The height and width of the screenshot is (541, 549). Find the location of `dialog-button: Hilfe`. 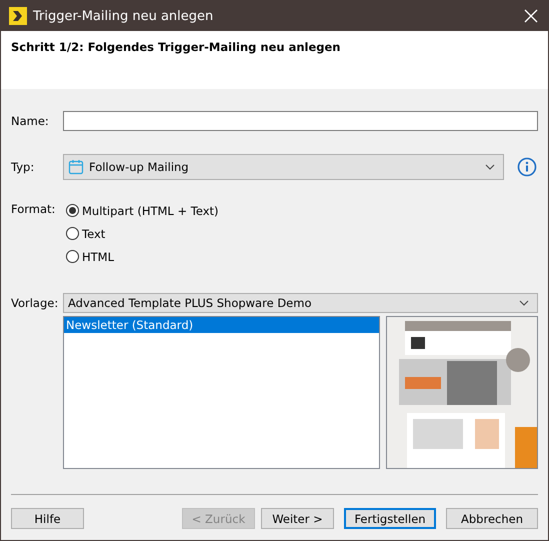

dialog-button: Hilfe is located at coordinates (47, 518).